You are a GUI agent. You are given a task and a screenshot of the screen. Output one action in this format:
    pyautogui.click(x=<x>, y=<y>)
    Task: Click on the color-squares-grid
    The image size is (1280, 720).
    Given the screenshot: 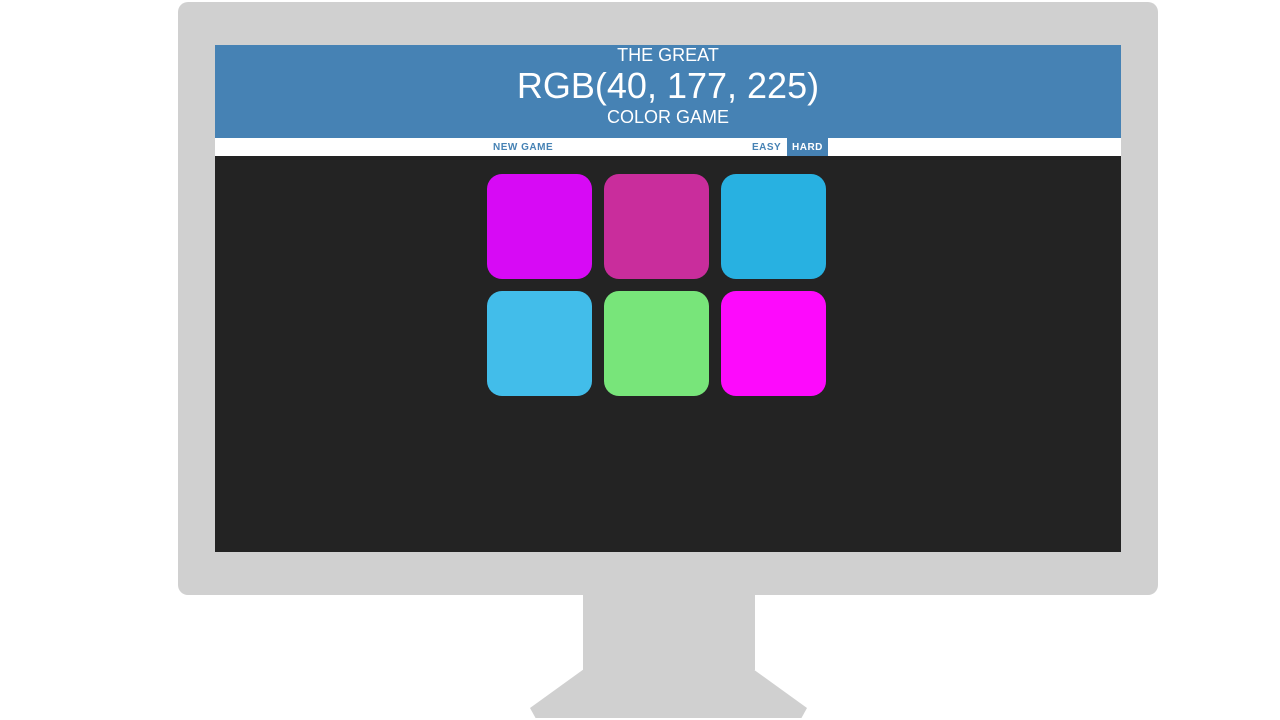 What is the action you would take?
    pyautogui.click(x=662, y=291)
    